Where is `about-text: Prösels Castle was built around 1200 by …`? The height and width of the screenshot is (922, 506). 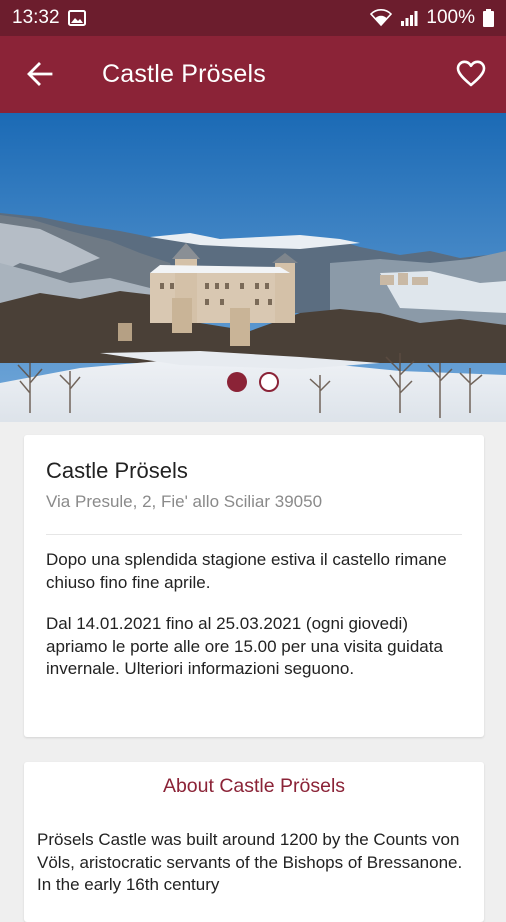 about-text: Prösels Castle was built around 1200 by … is located at coordinates (250, 862).